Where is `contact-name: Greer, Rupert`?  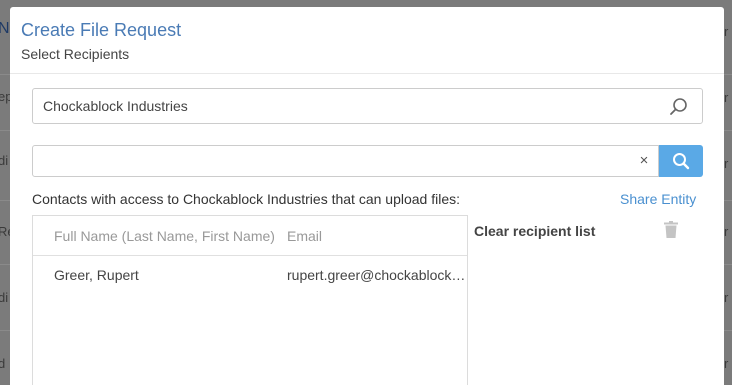 contact-name: Greer, Rupert is located at coordinates (96, 275).